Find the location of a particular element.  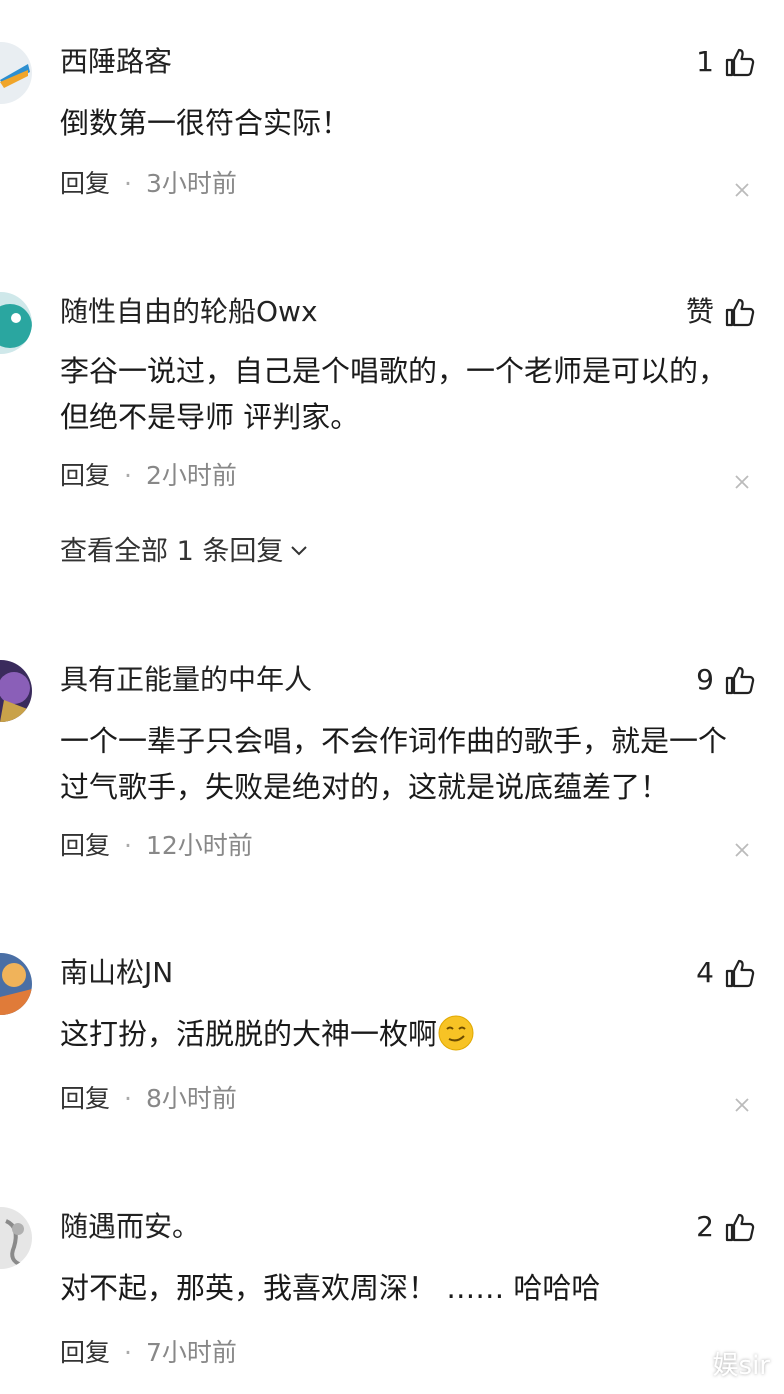

like-button: 2 is located at coordinates (726, 1227).